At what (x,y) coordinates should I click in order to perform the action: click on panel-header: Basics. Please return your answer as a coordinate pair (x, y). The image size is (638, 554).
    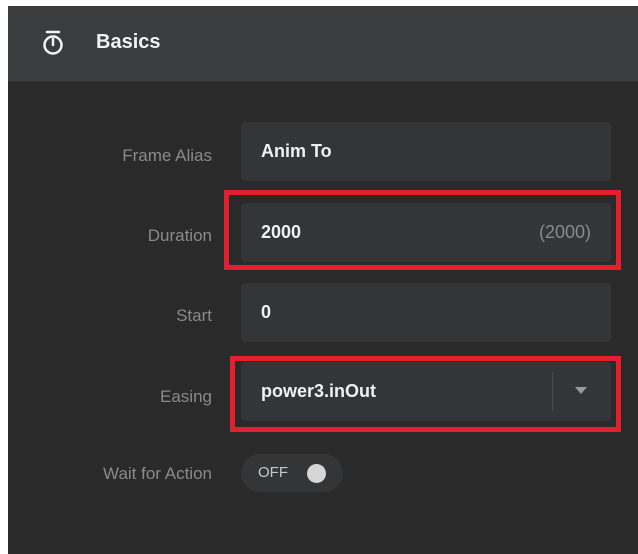
    Looking at the image, I should click on (323, 44).